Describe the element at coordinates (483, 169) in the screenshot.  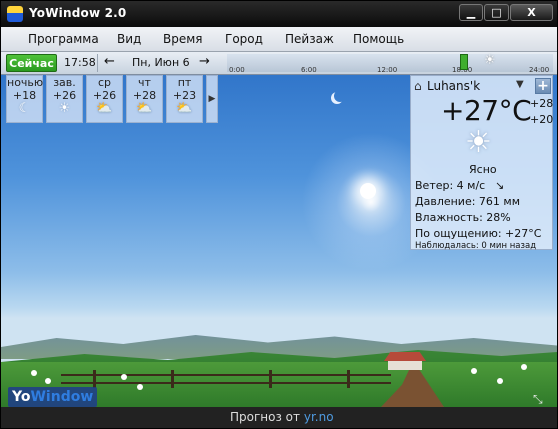
I see `condition-text: Ясно` at that location.